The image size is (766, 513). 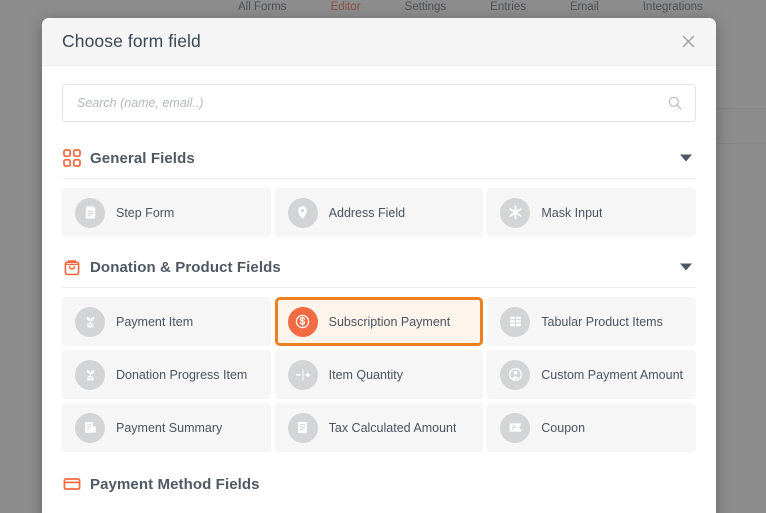 I want to click on field-card-tax-calculated-amount: Tax Calculated Amount, so click(x=379, y=427).